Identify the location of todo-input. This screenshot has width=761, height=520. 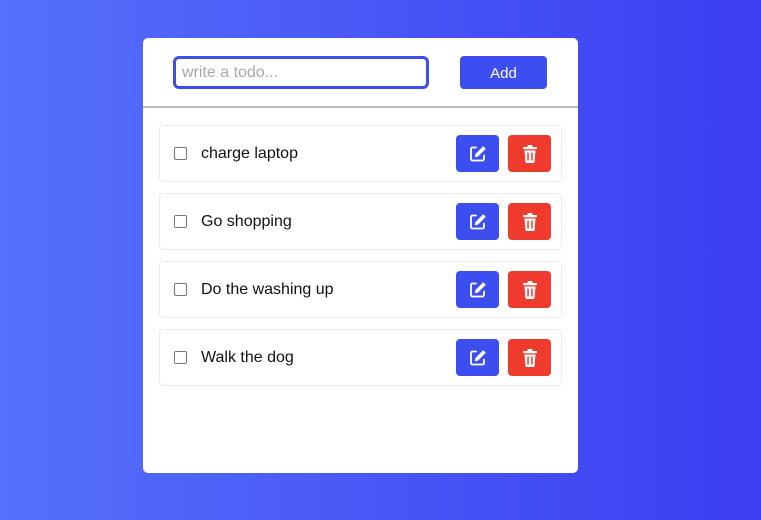
(301, 72).